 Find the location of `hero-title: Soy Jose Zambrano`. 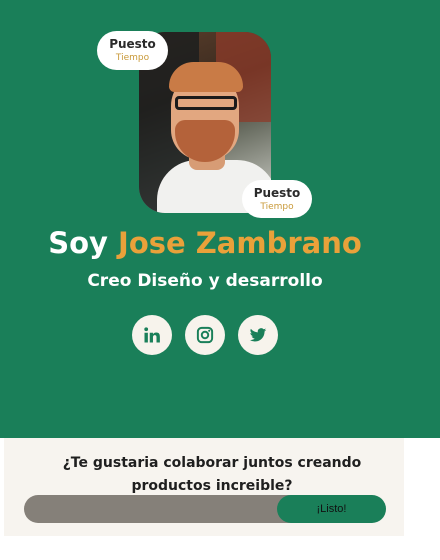

hero-title: Soy Jose Zambrano is located at coordinates (205, 243).